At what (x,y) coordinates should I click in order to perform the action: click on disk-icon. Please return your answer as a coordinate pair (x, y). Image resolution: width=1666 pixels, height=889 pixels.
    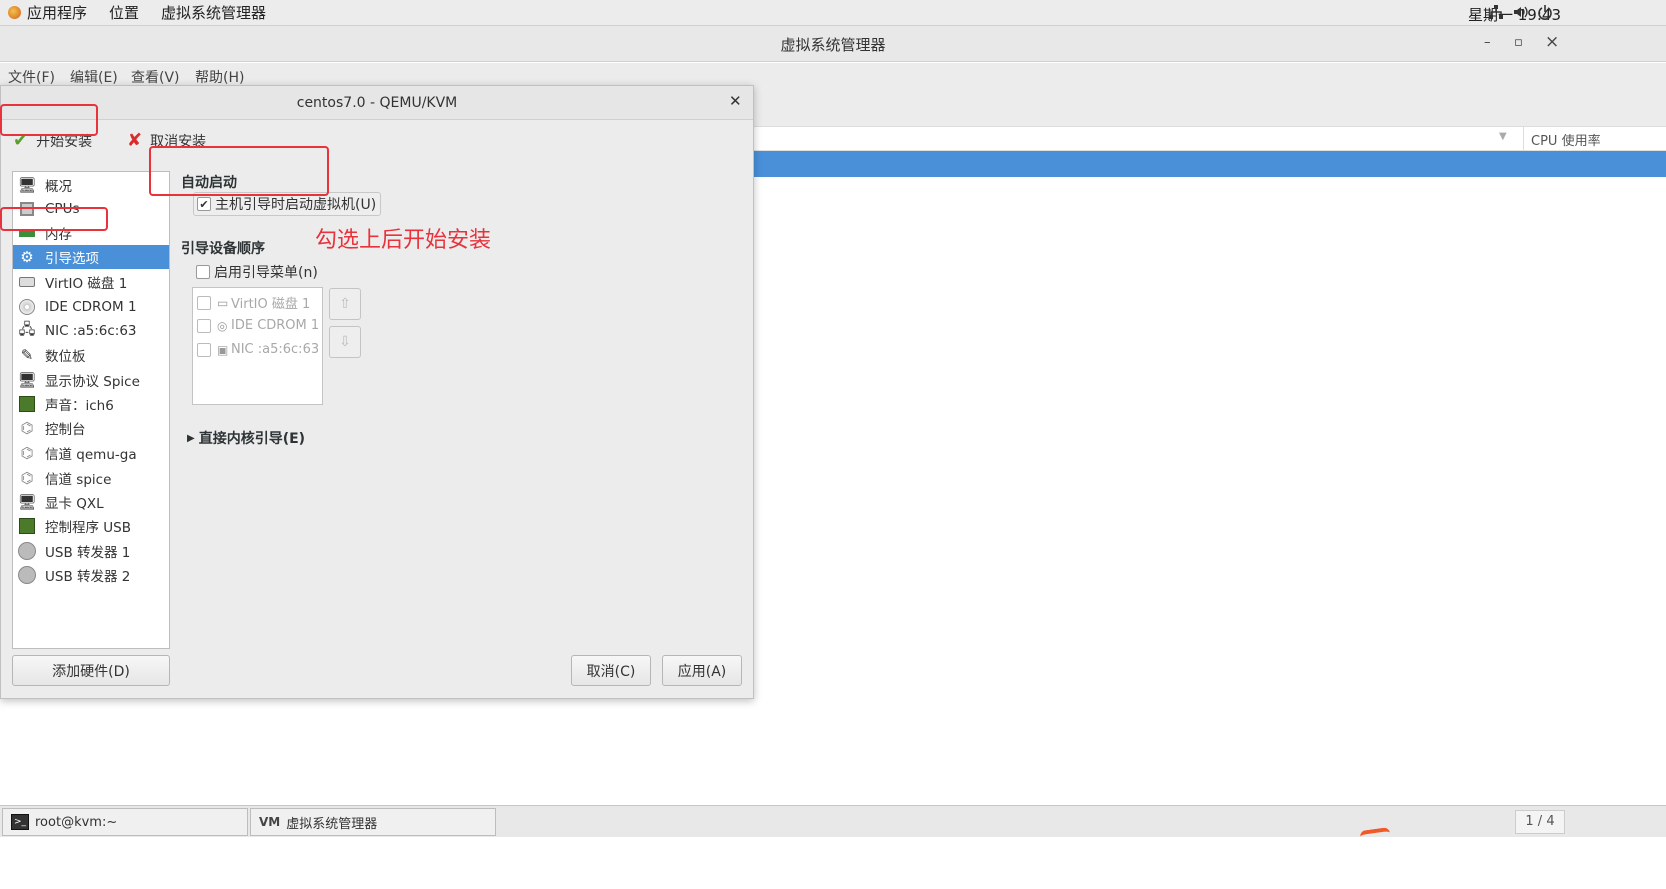
    Looking at the image, I should click on (27, 282).